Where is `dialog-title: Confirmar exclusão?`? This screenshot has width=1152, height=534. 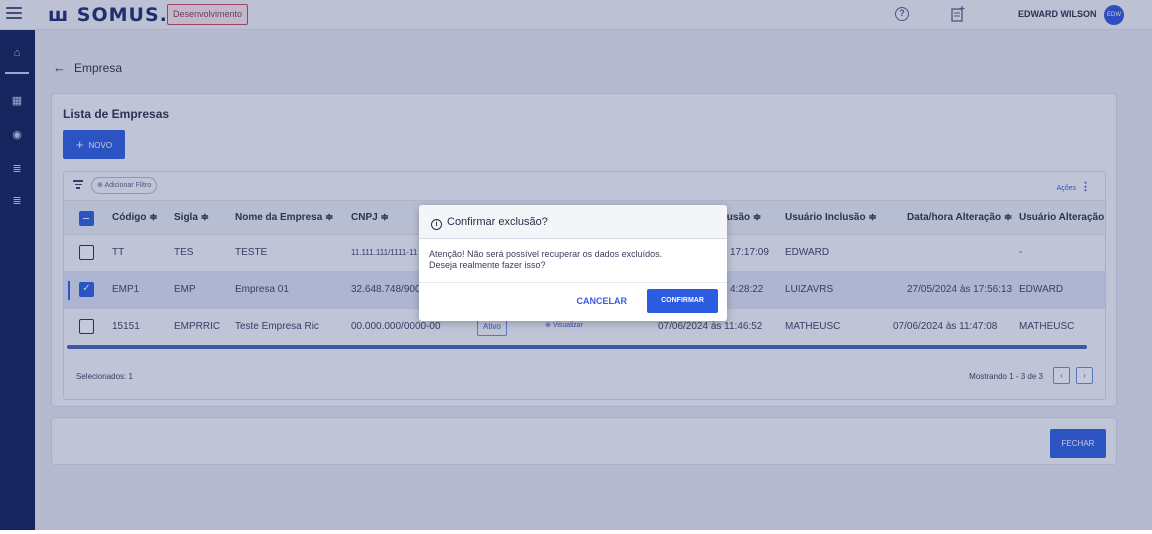
dialog-title: Confirmar exclusão? is located at coordinates (497, 222).